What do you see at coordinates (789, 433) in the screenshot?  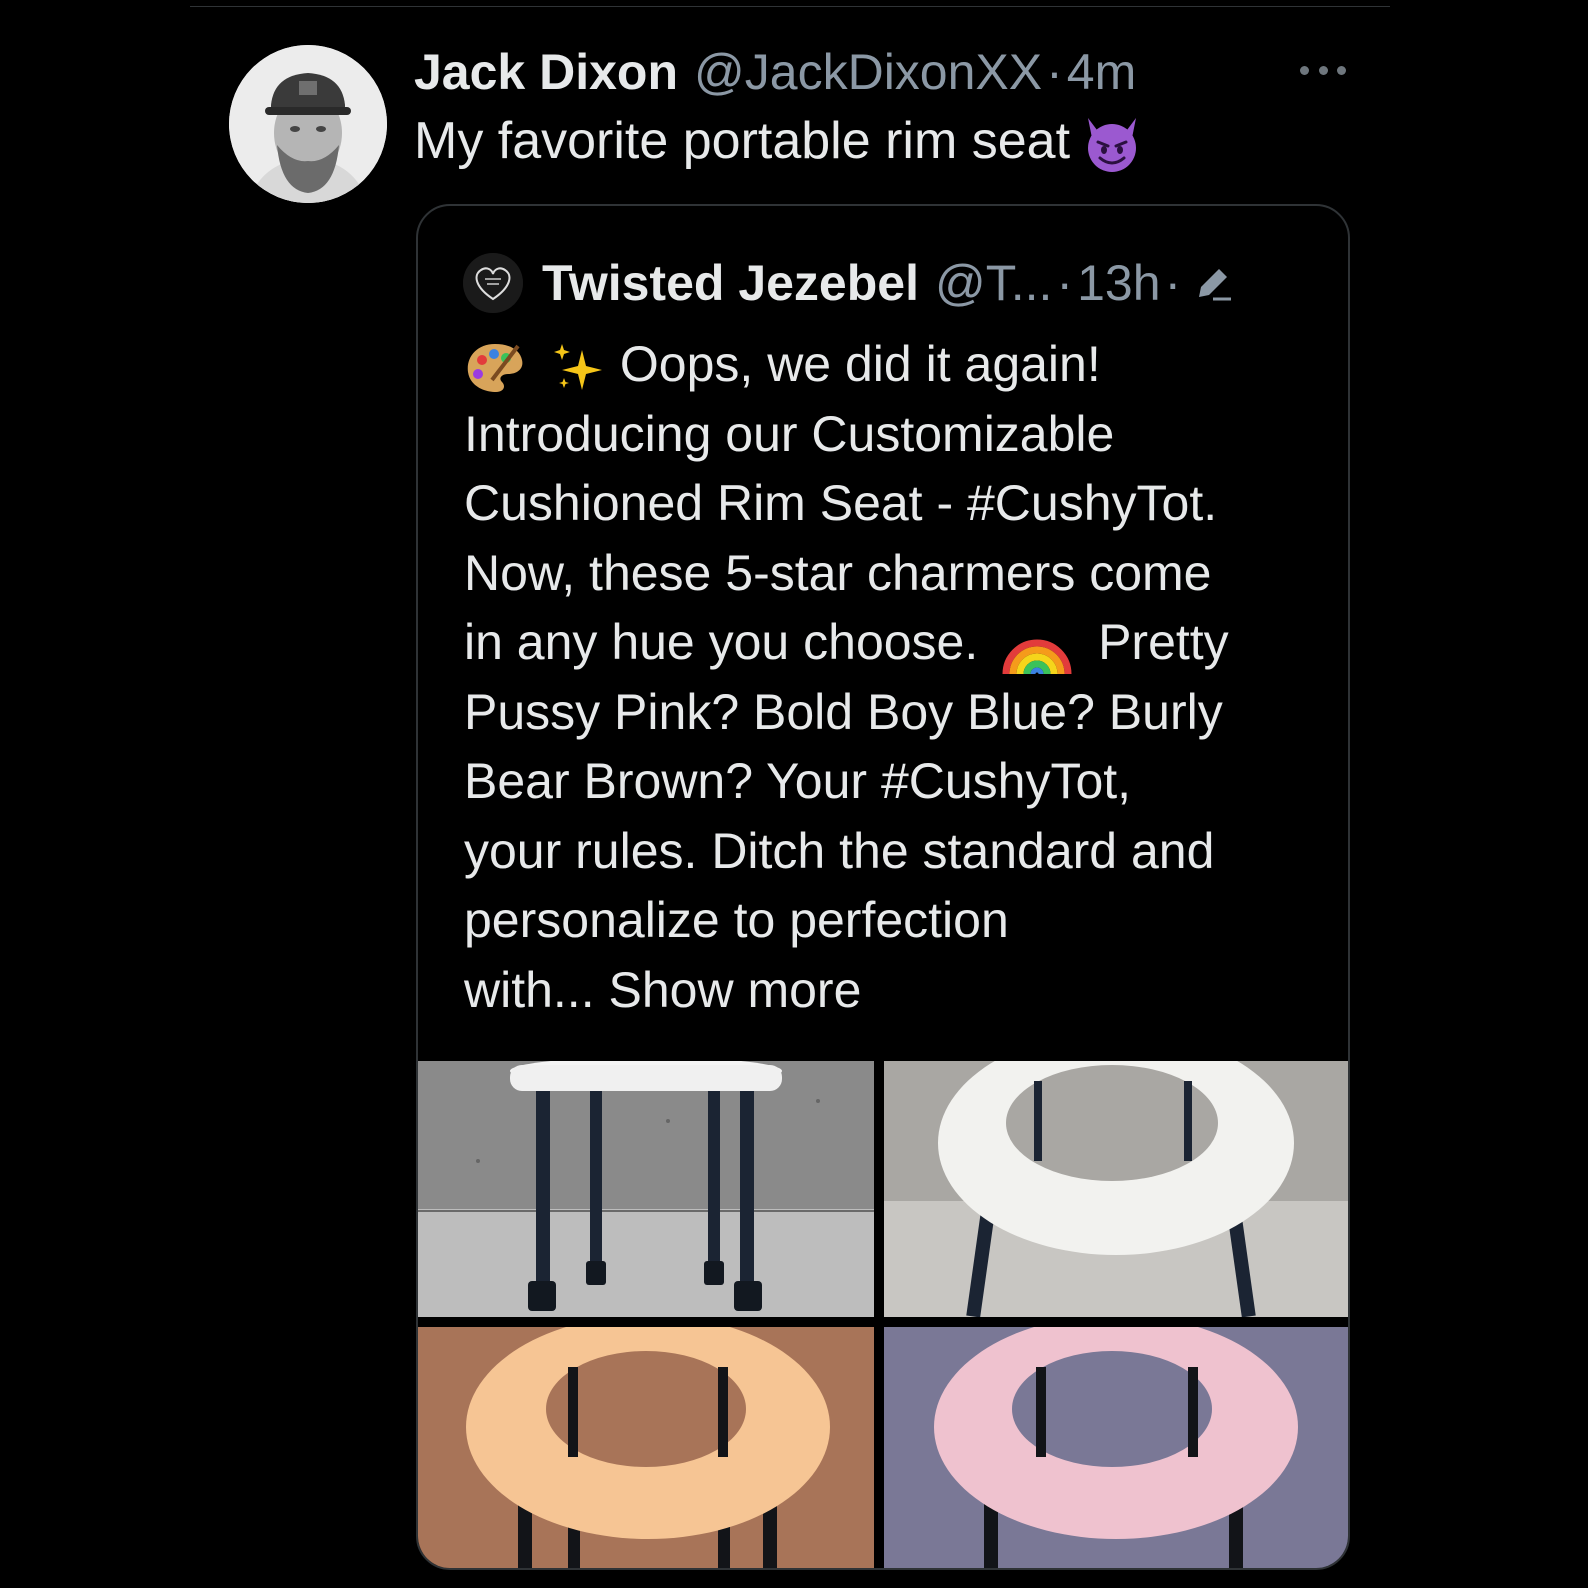 I see `quoted-text-line-2: Introducing our Customizable` at bounding box center [789, 433].